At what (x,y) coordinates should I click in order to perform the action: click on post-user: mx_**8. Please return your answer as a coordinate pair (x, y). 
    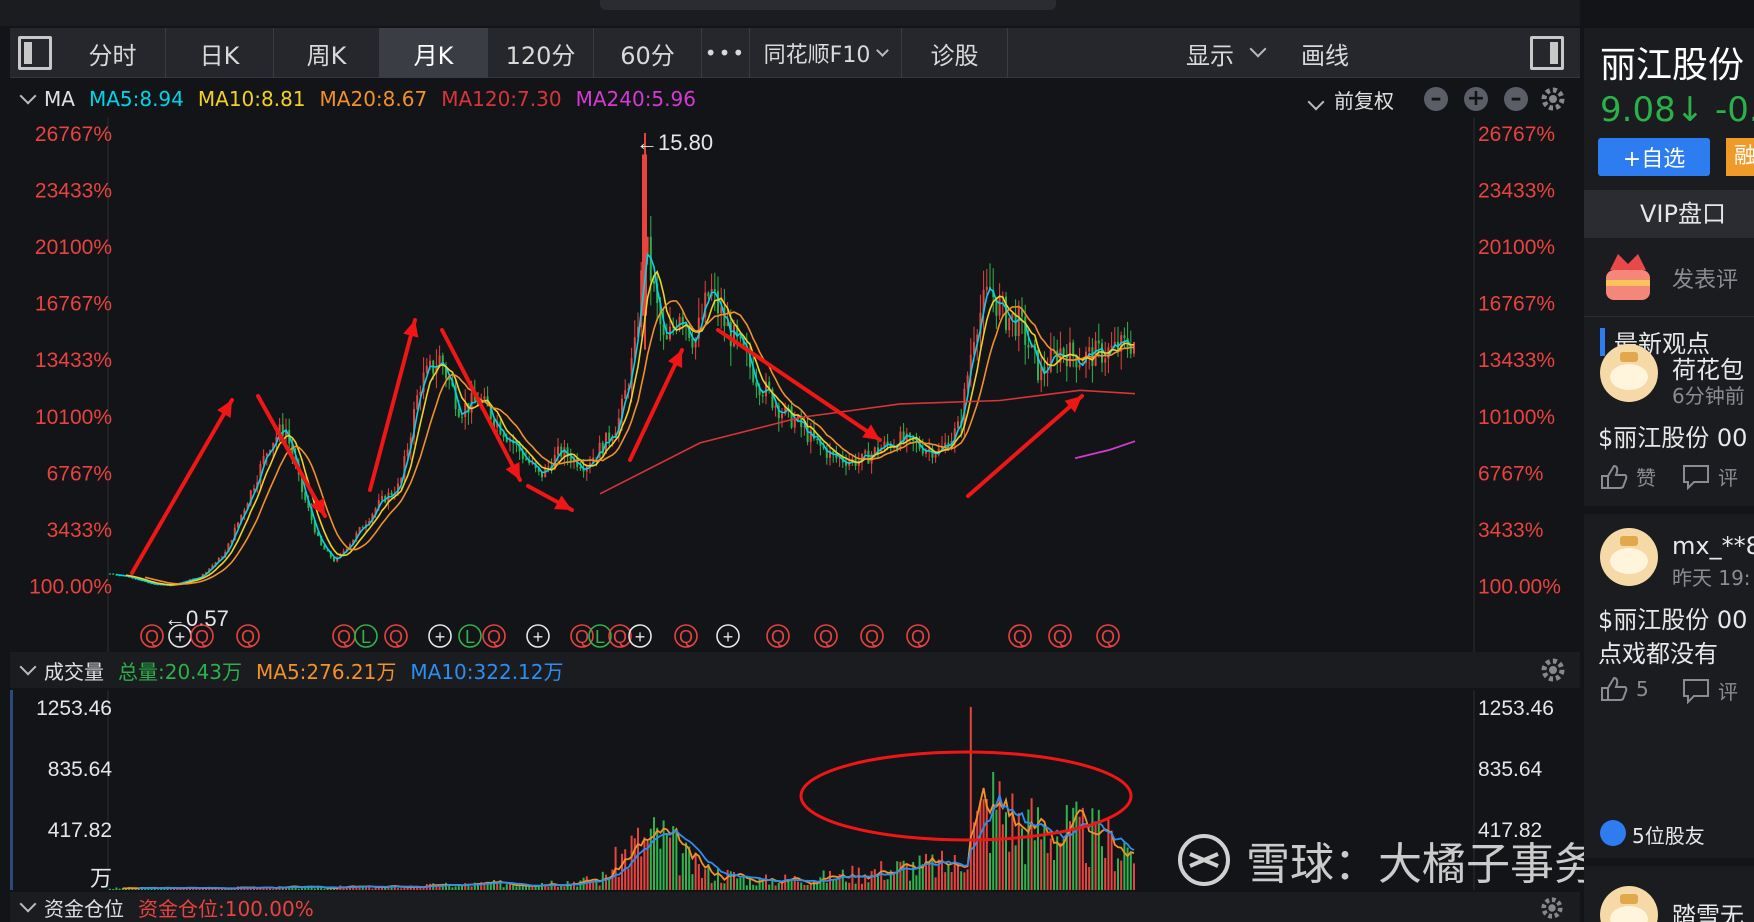
    Looking at the image, I should click on (1713, 546).